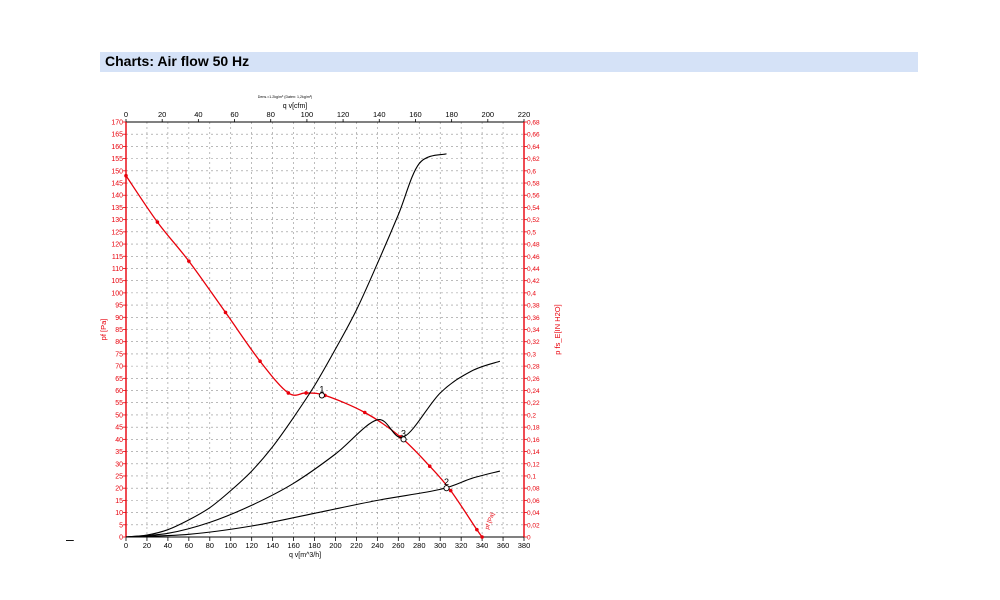 This screenshot has width=1000, height=600. What do you see at coordinates (119, 489) in the screenshot?
I see `y-tick-label: 20` at bounding box center [119, 489].